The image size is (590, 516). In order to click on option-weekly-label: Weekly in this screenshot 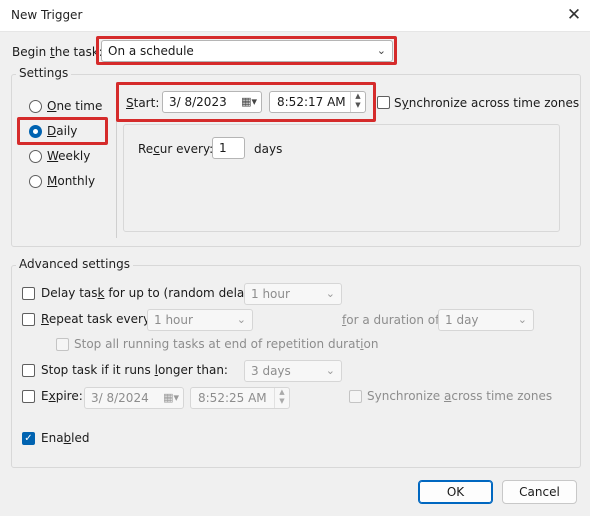, I will do `click(68, 156)`.